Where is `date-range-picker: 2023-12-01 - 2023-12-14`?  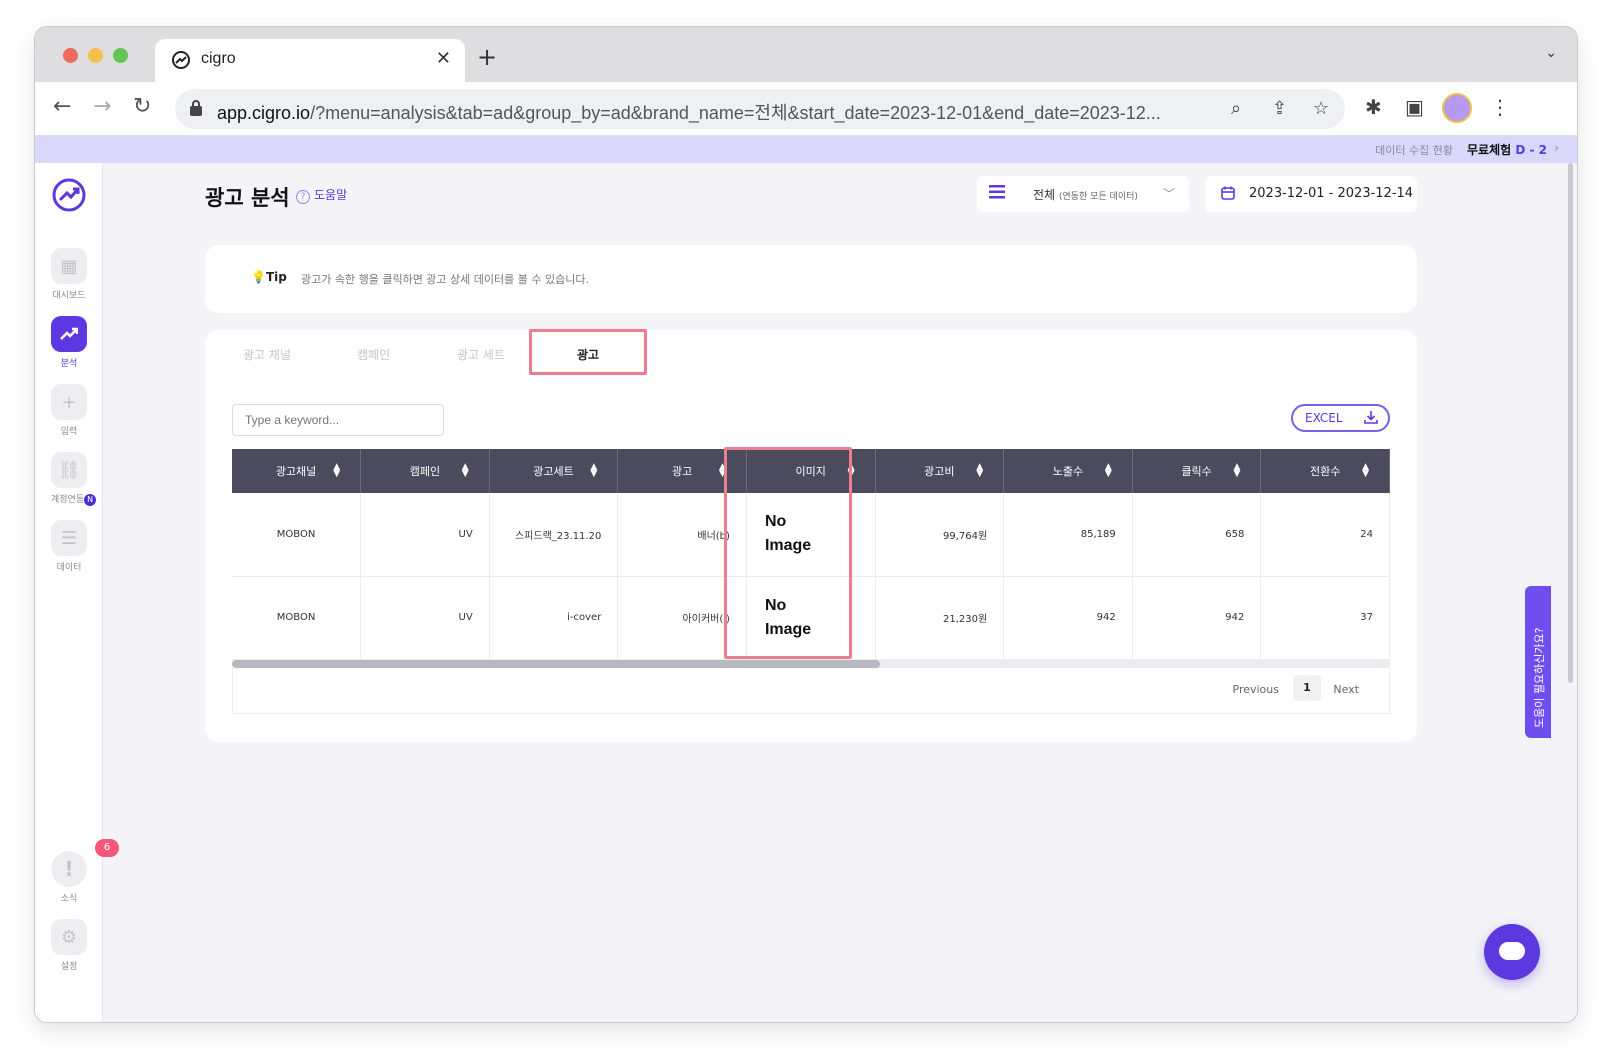 date-range-picker: 2023-12-01 - 2023-12-14 is located at coordinates (1311, 194).